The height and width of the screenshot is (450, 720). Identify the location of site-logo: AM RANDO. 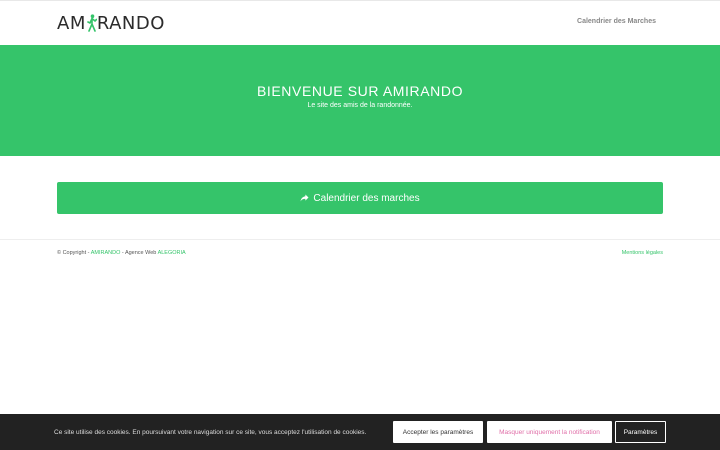
(111, 23).